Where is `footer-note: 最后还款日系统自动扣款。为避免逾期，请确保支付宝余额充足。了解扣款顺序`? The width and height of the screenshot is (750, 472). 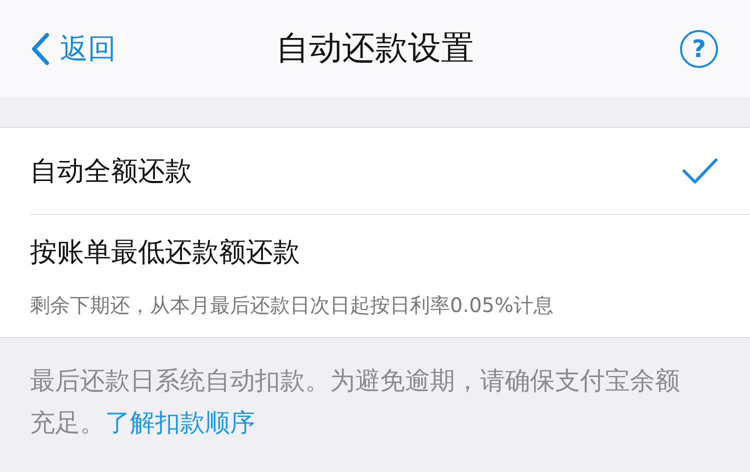 footer-note: 最后还款日系统自动扣款。为避免逾期，请确保支付宝余额充足。了解扣款顺序 is located at coordinates (355, 402).